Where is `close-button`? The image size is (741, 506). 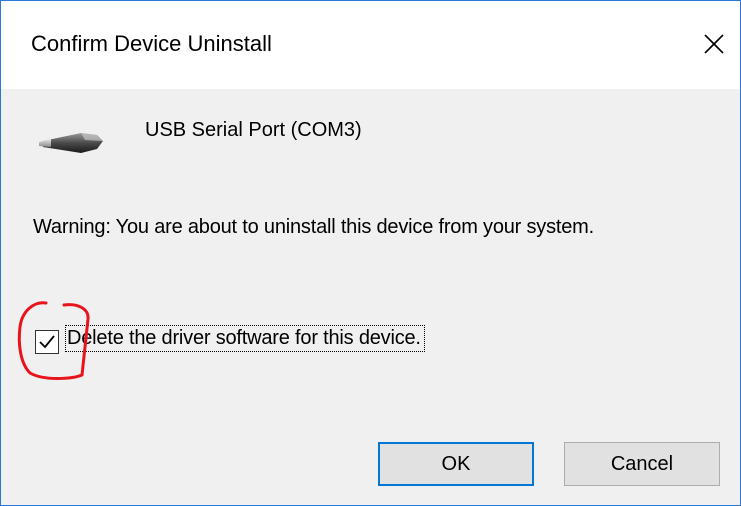
close-button is located at coordinates (714, 43).